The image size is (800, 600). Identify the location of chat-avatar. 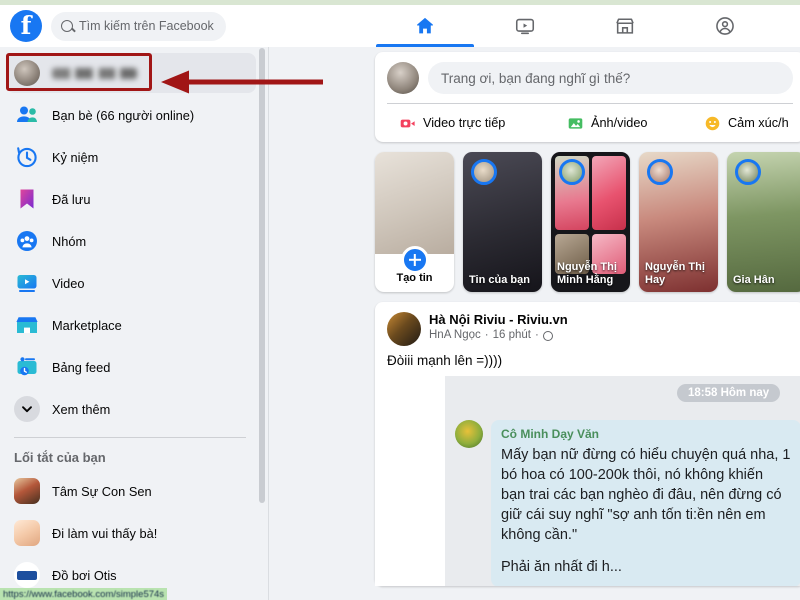
(469, 434).